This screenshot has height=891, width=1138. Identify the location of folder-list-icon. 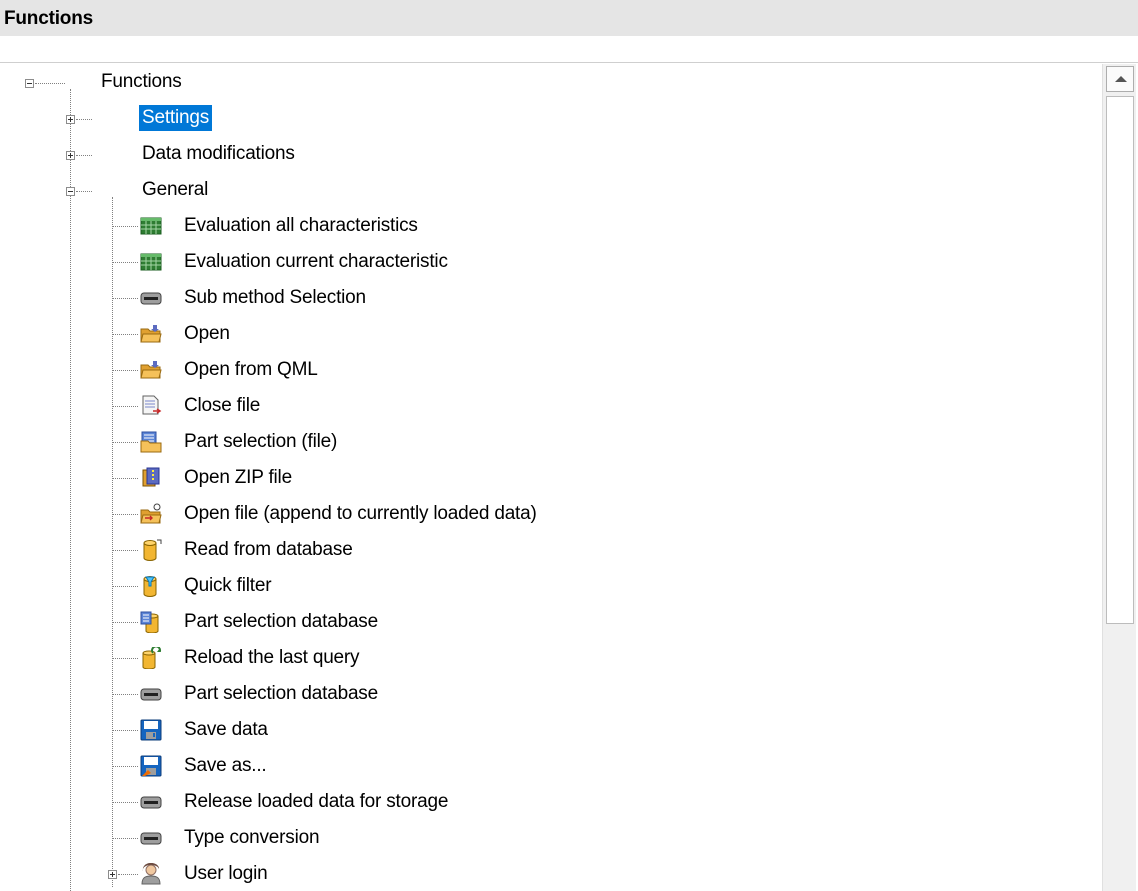
(151, 442).